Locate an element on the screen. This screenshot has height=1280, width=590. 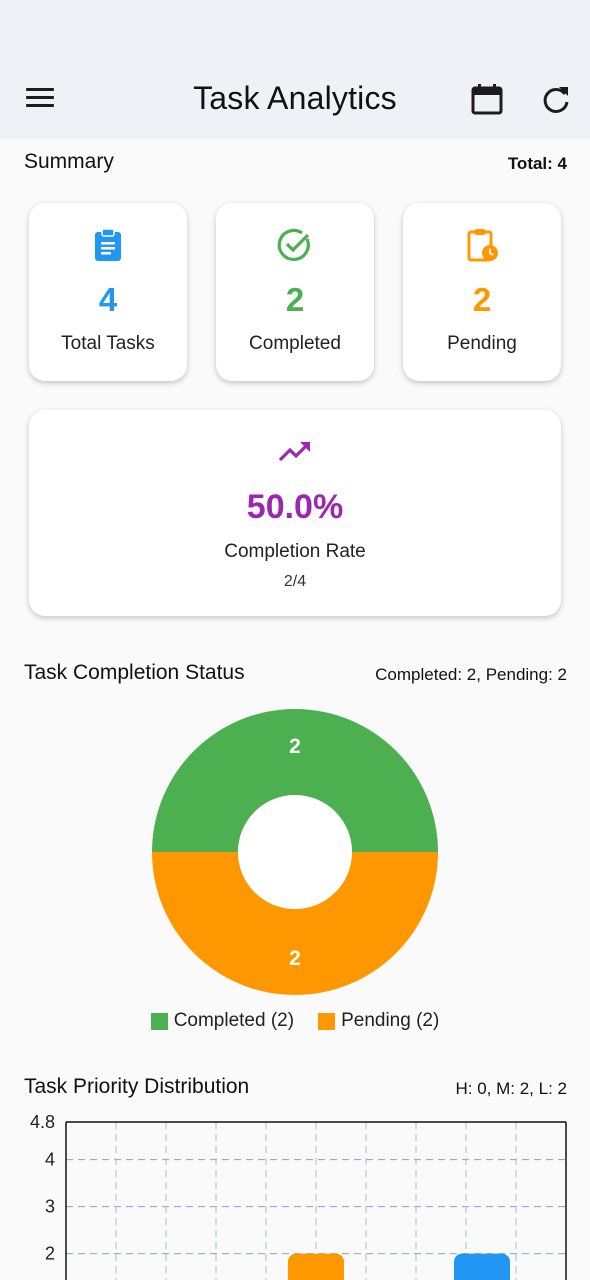
legend-label-completed: Completed (2) is located at coordinates (234, 1020).